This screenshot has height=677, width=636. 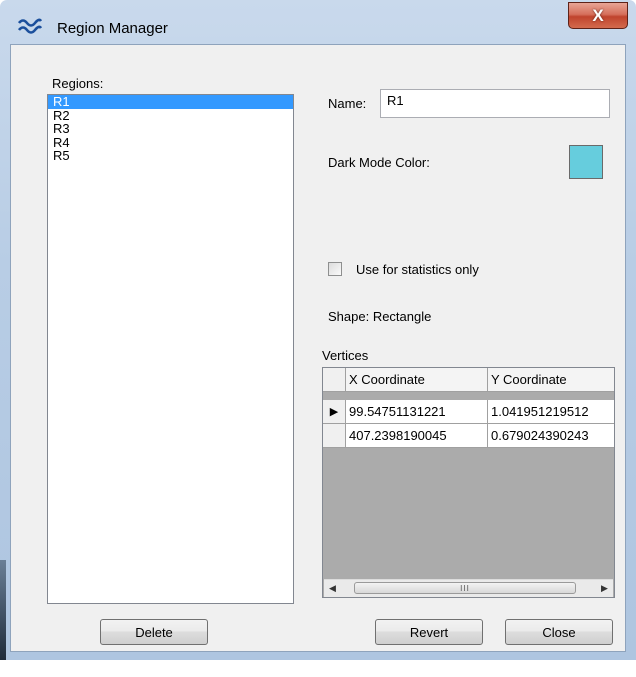 I want to click on cell-x: 407.2398190045, so click(x=417, y=436).